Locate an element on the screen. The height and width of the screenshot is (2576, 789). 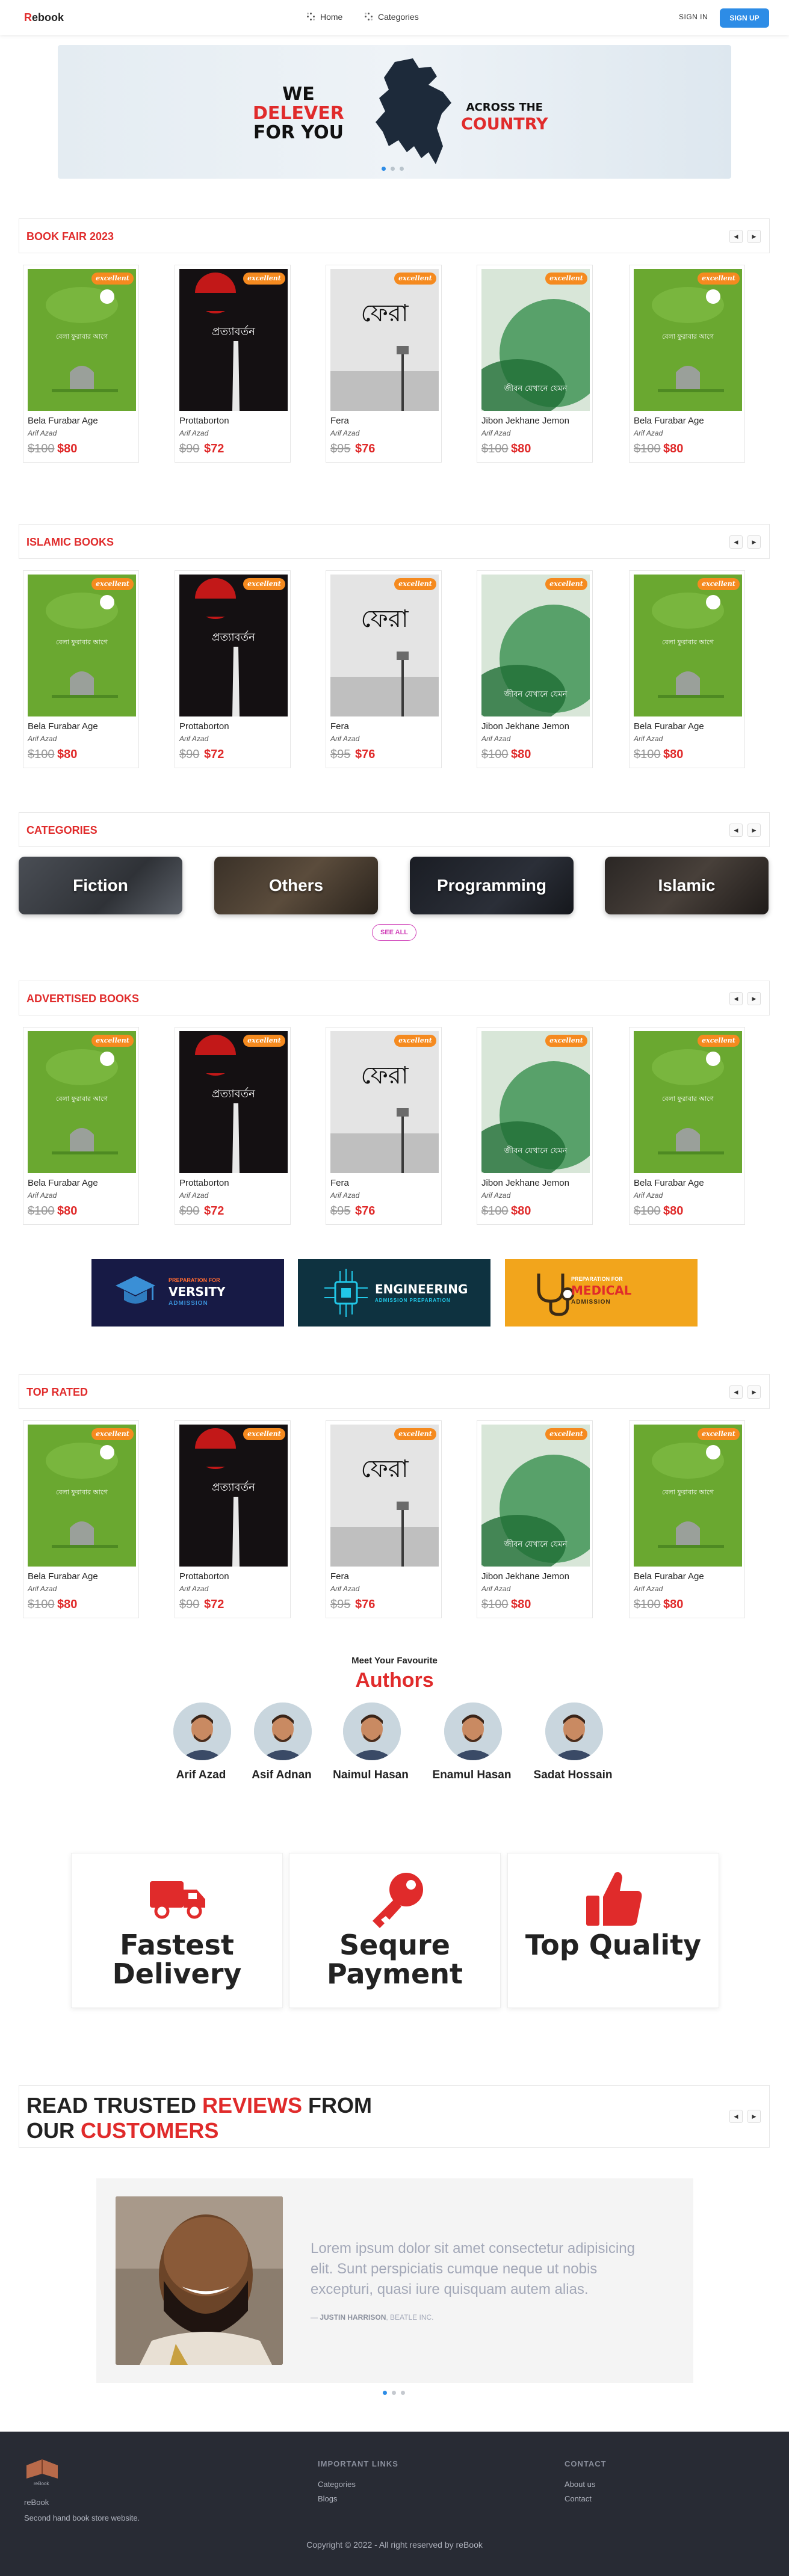
category-card-programming: Programming is located at coordinates (492, 885).